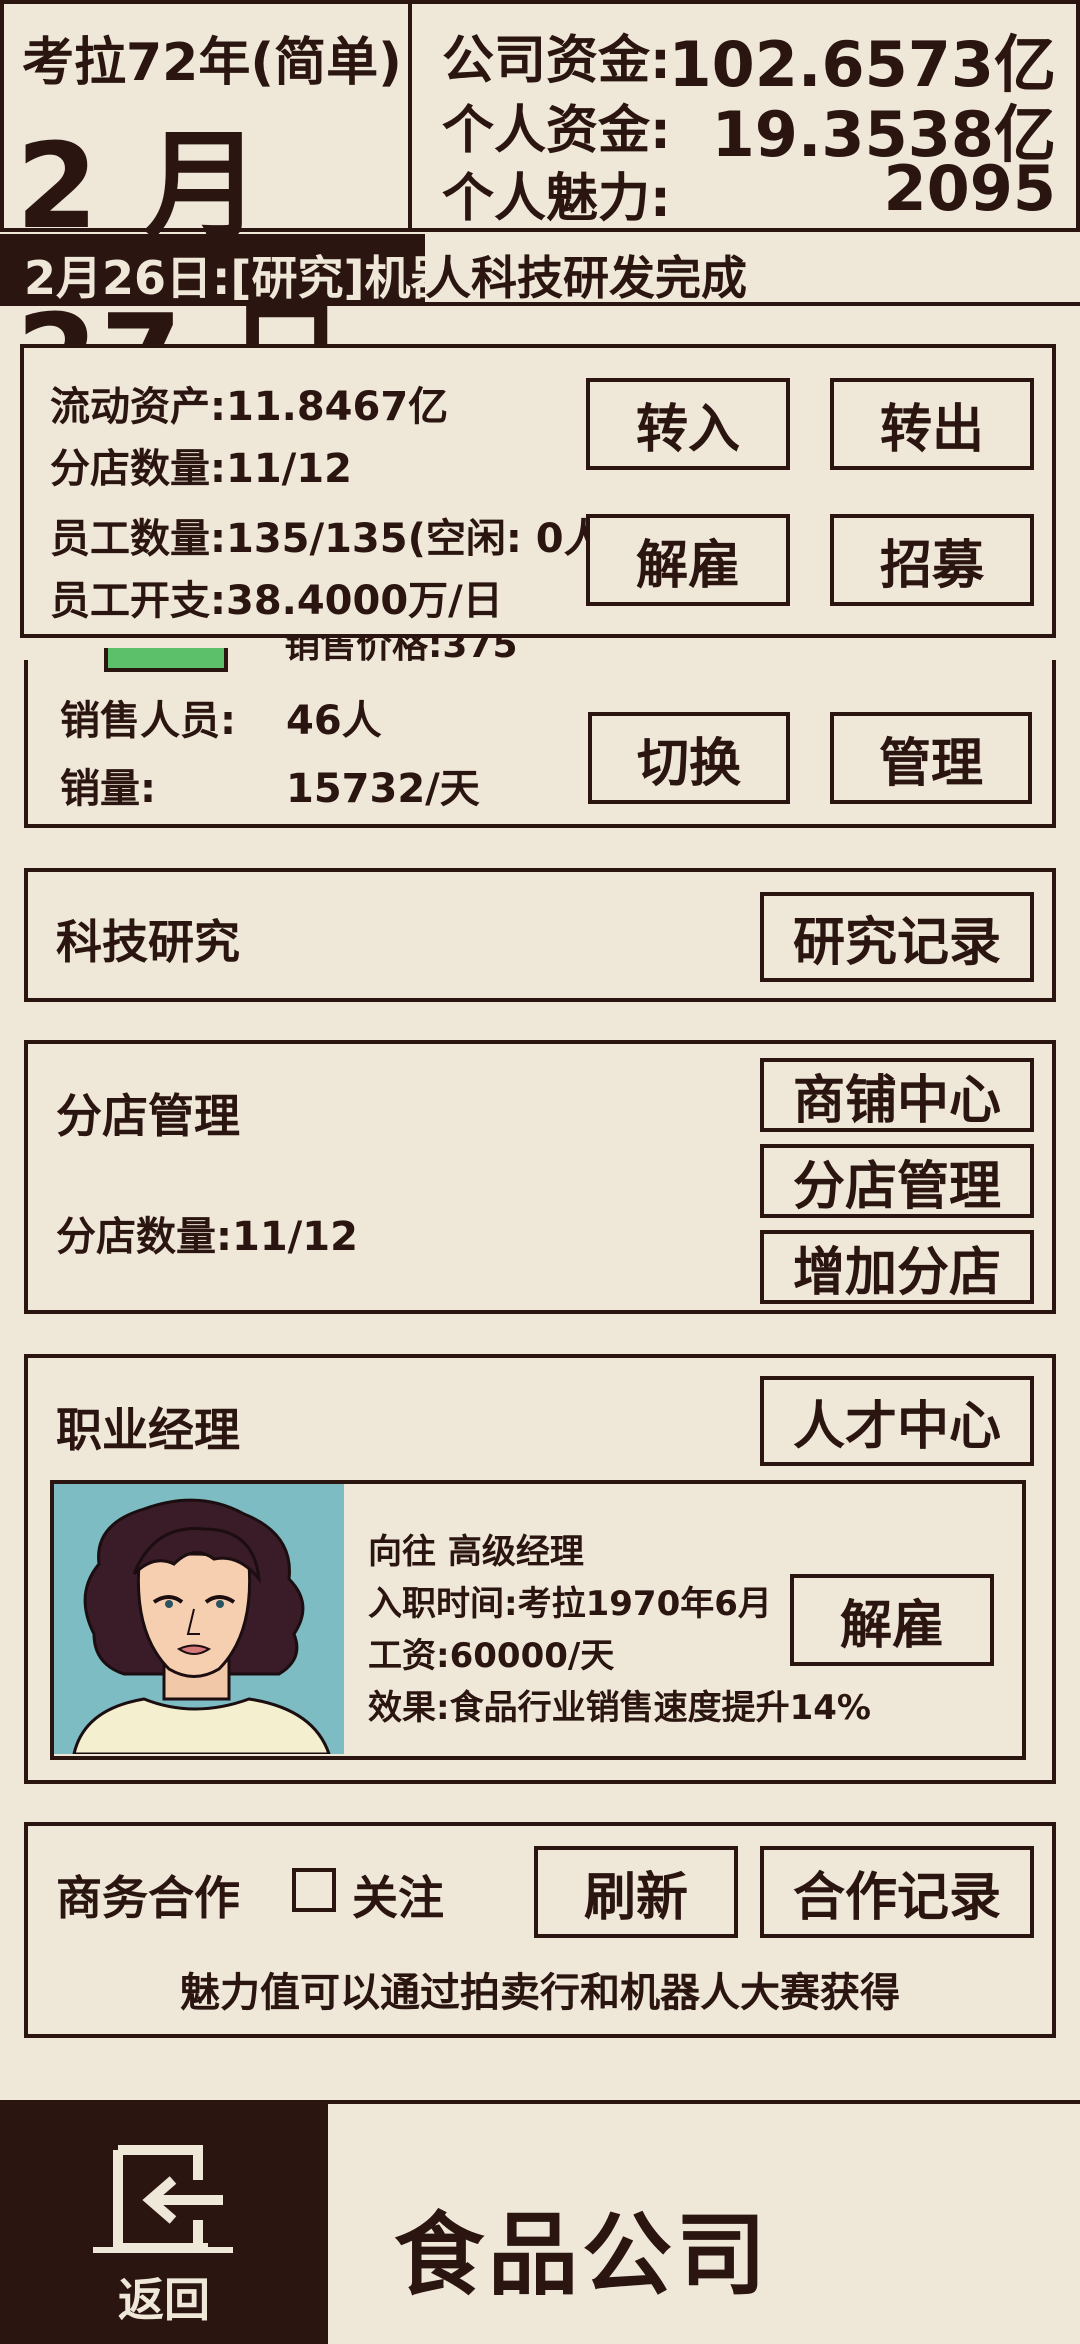  I want to click on manage-button: 管理, so click(931, 758).